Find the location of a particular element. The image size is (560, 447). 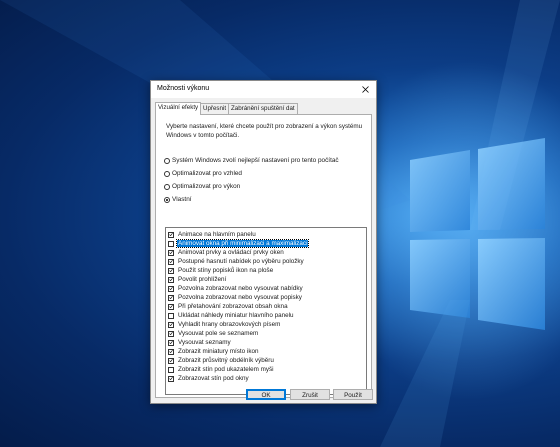

list-item-smooth-fonts: Vyhladit hrany obrazovkových písem is located at coordinates (224, 324).